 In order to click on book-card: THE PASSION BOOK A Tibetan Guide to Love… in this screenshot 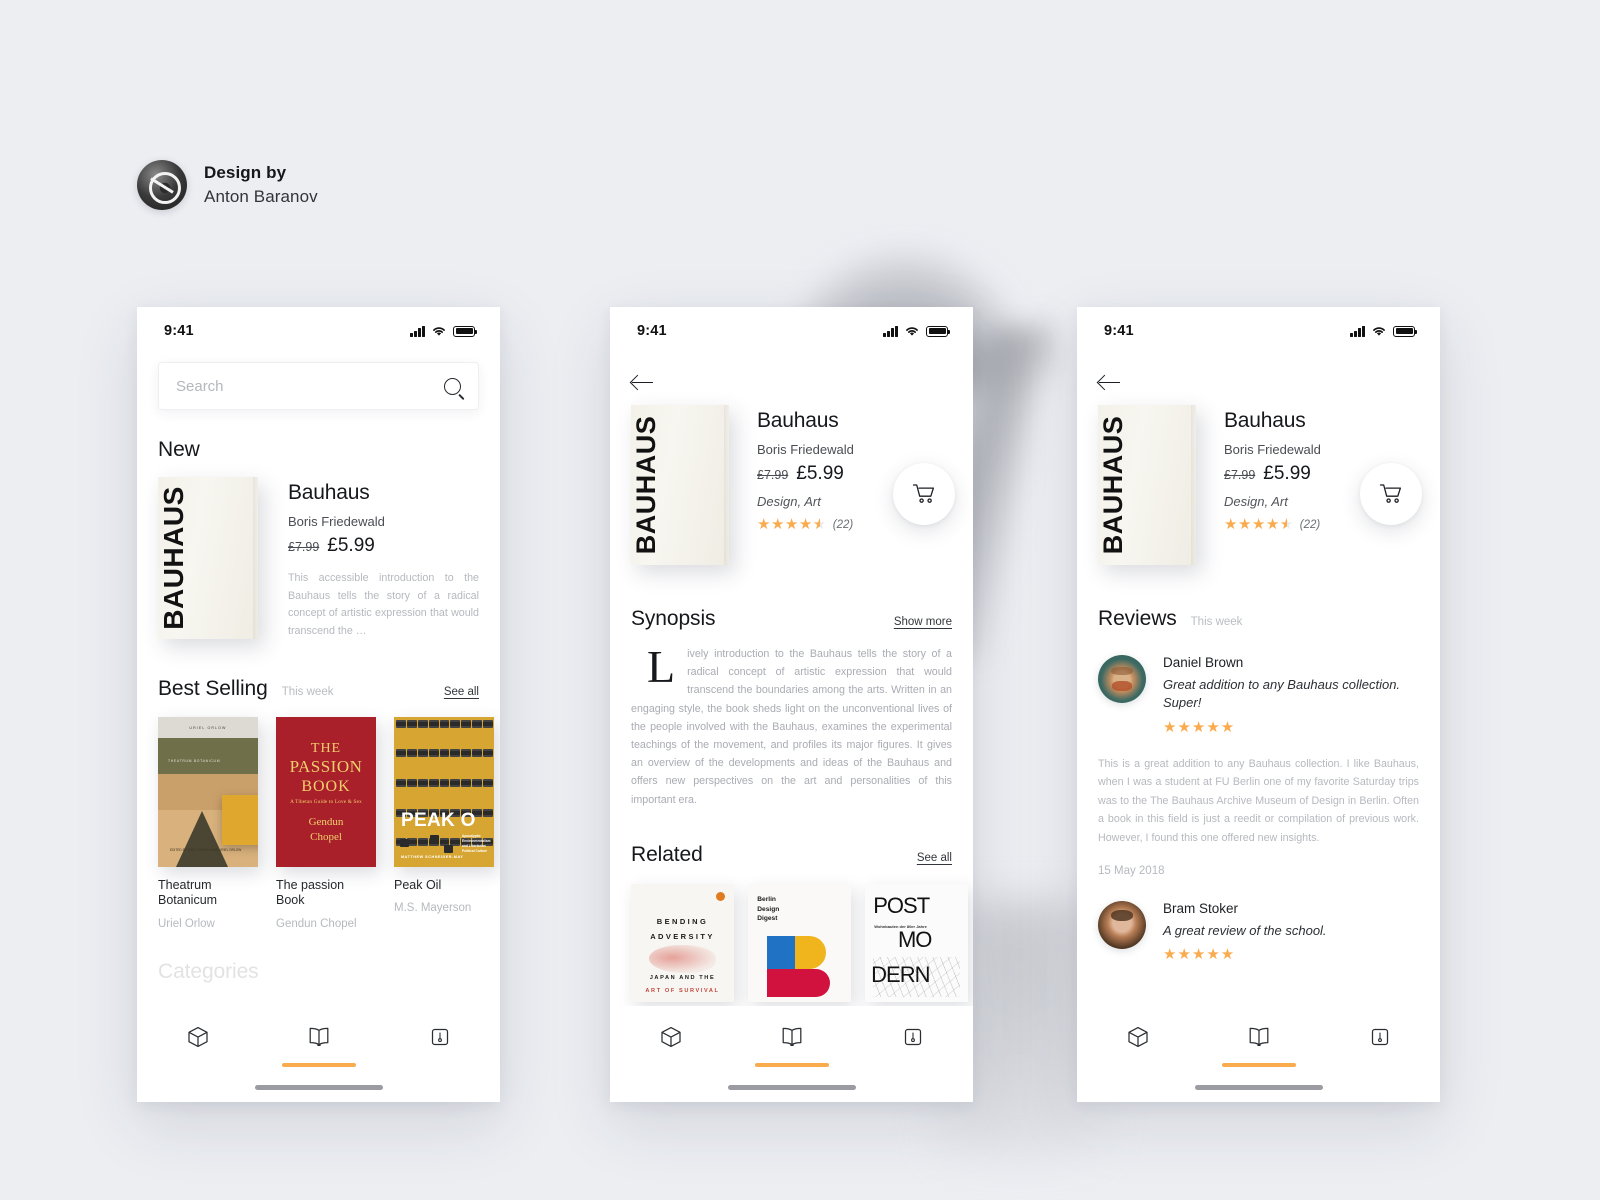, I will do `click(326, 823)`.